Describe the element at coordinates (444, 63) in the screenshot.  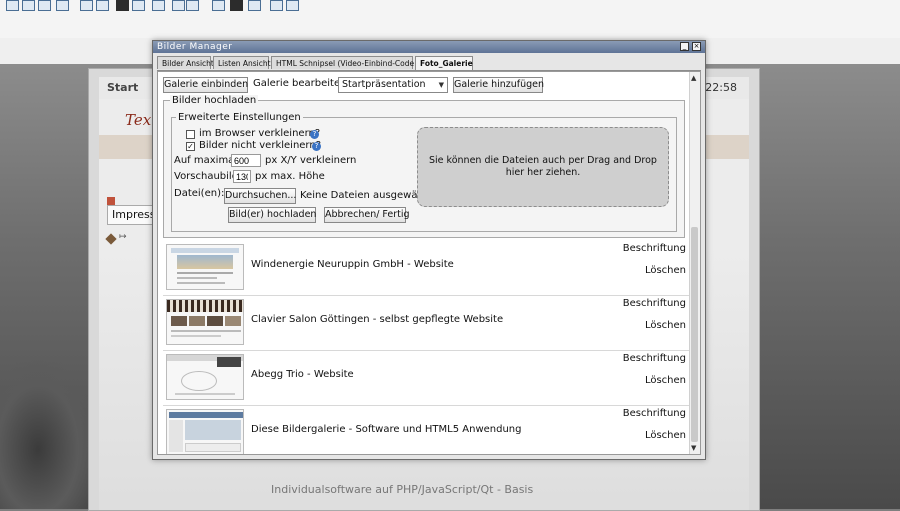
I see `tab-foto-galerie: Foto_Galerie` at that location.